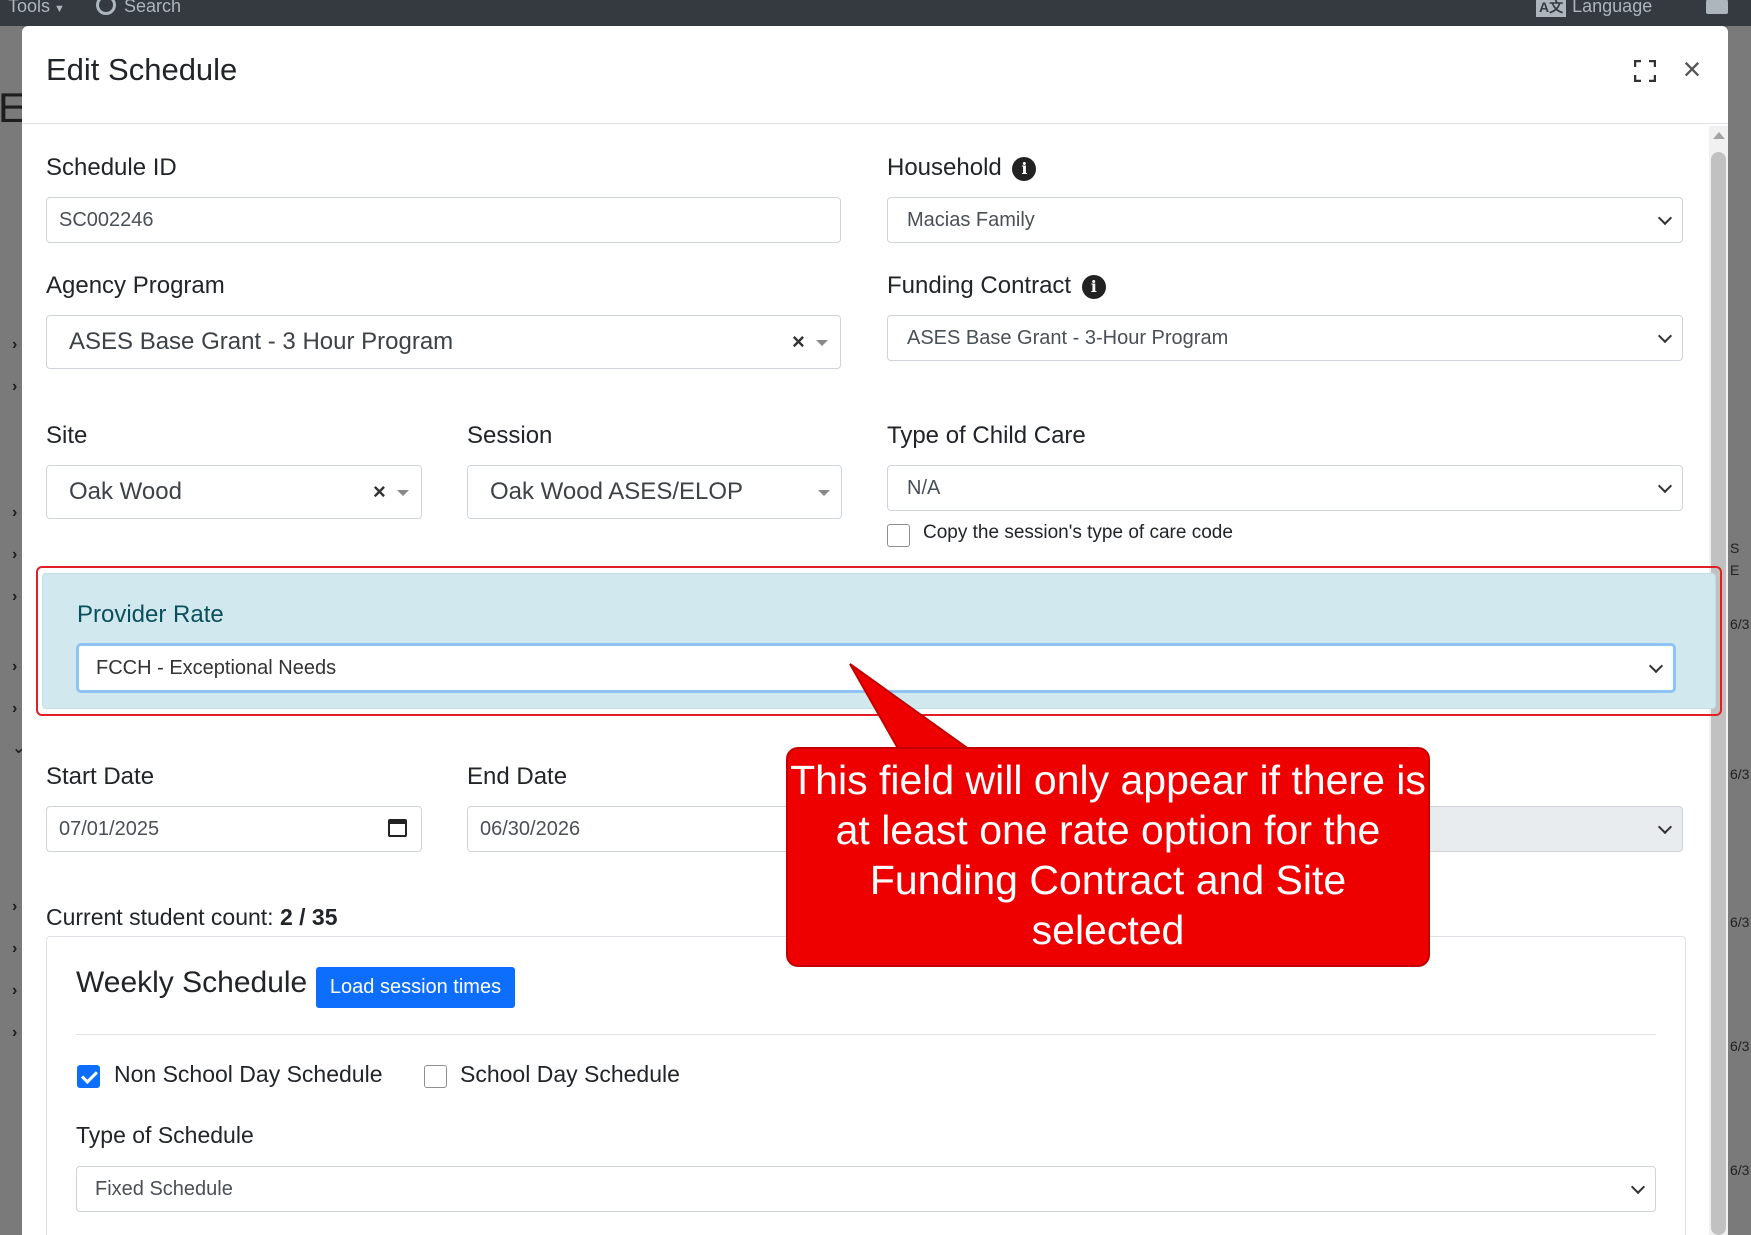  Describe the element at coordinates (248, 1074) in the screenshot. I see `non-school-day-label: Non School Day Schedule` at that location.